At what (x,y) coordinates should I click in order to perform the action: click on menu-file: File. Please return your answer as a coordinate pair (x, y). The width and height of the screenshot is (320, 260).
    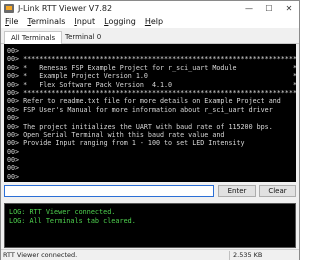
    Looking at the image, I should click on (11, 21).